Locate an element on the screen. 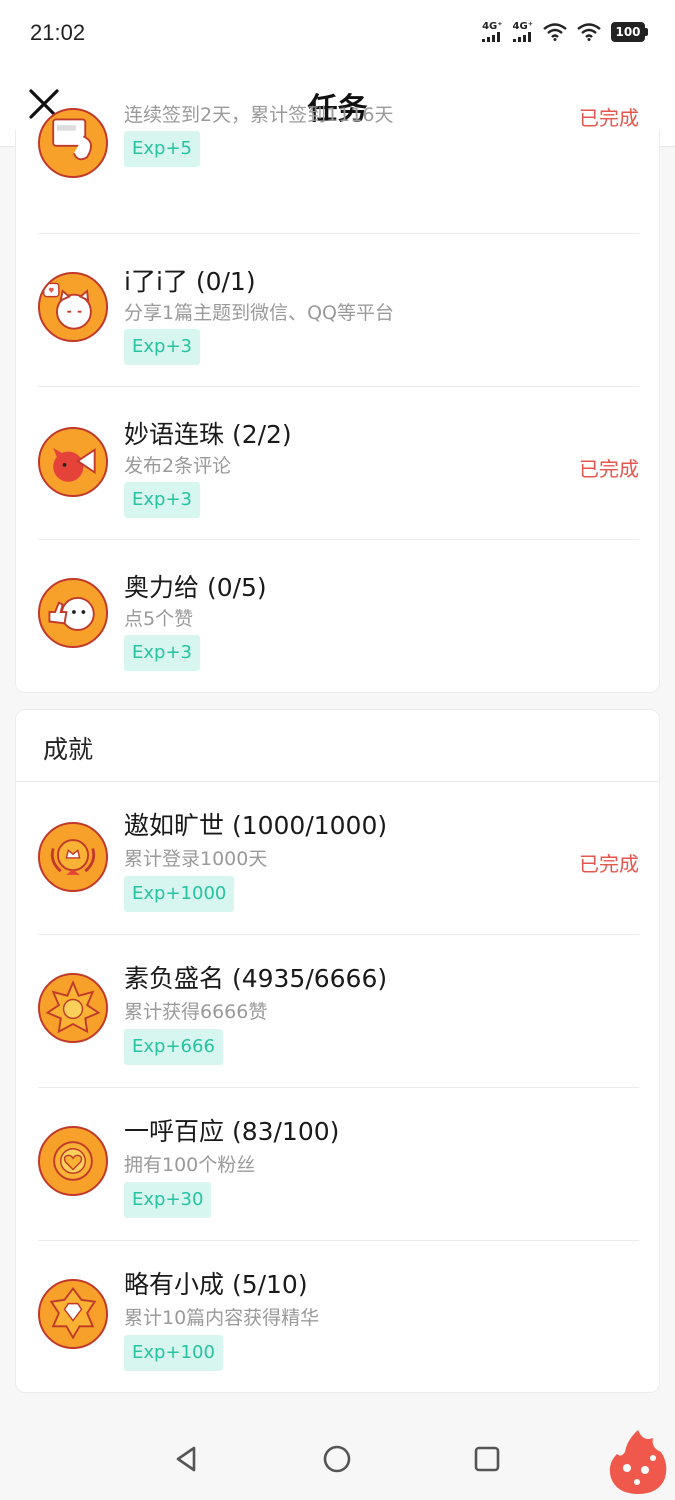 The height and width of the screenshot is (1500, 675). battery-level: 100 is located at coordinates (628, 32).